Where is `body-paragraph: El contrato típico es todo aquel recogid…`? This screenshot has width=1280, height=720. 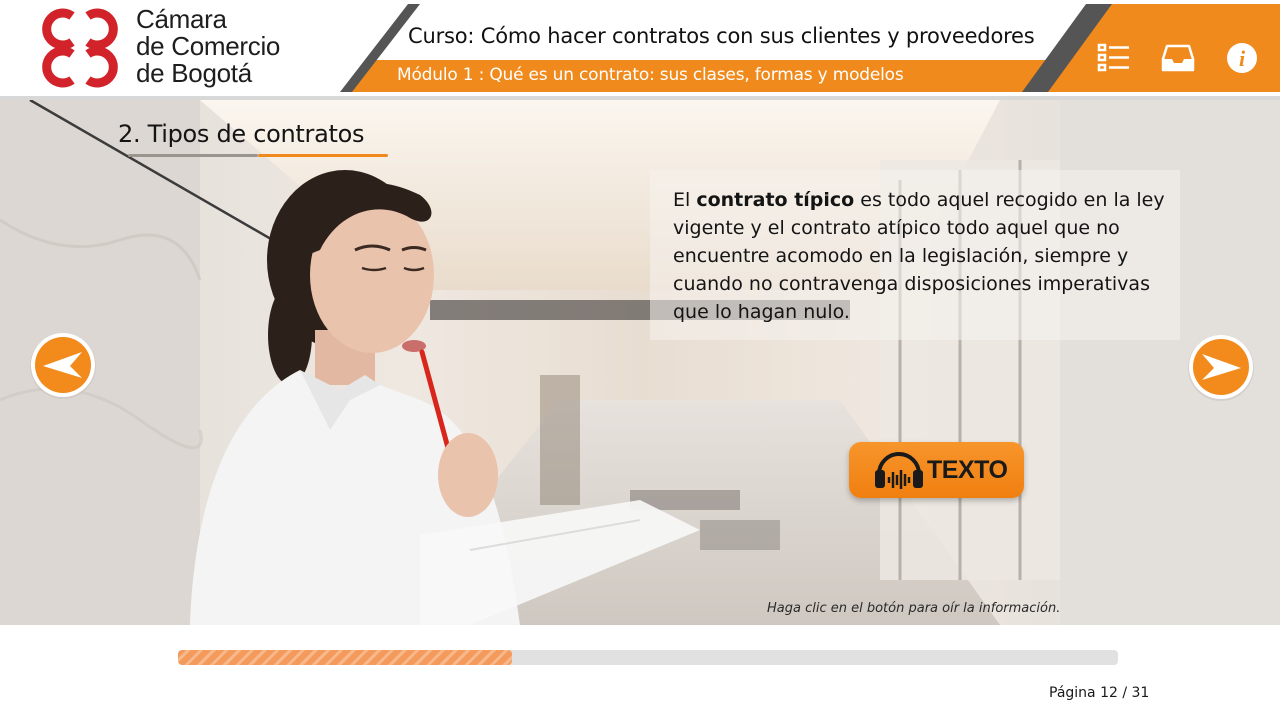 body-paragraph: El contrato típico es todo aquel recogid… is located at coordinates (923, 256).